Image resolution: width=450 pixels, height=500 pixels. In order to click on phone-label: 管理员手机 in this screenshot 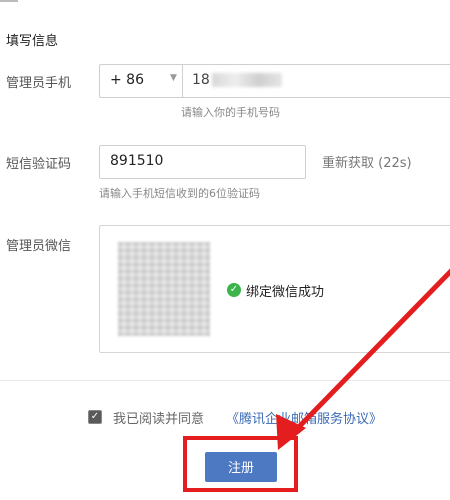, I will do `click(39, 83)`.